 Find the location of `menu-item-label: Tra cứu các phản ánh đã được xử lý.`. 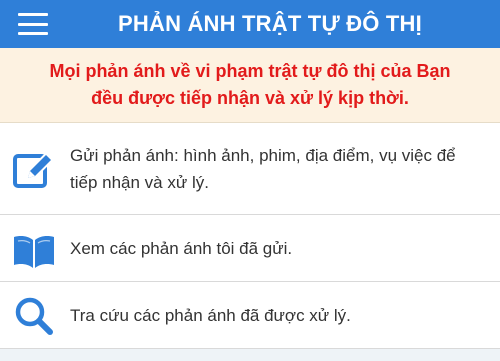

menu-item-label: Tra cứu các phản ánh đã được xử lý. is located at coordinates (210, 315).